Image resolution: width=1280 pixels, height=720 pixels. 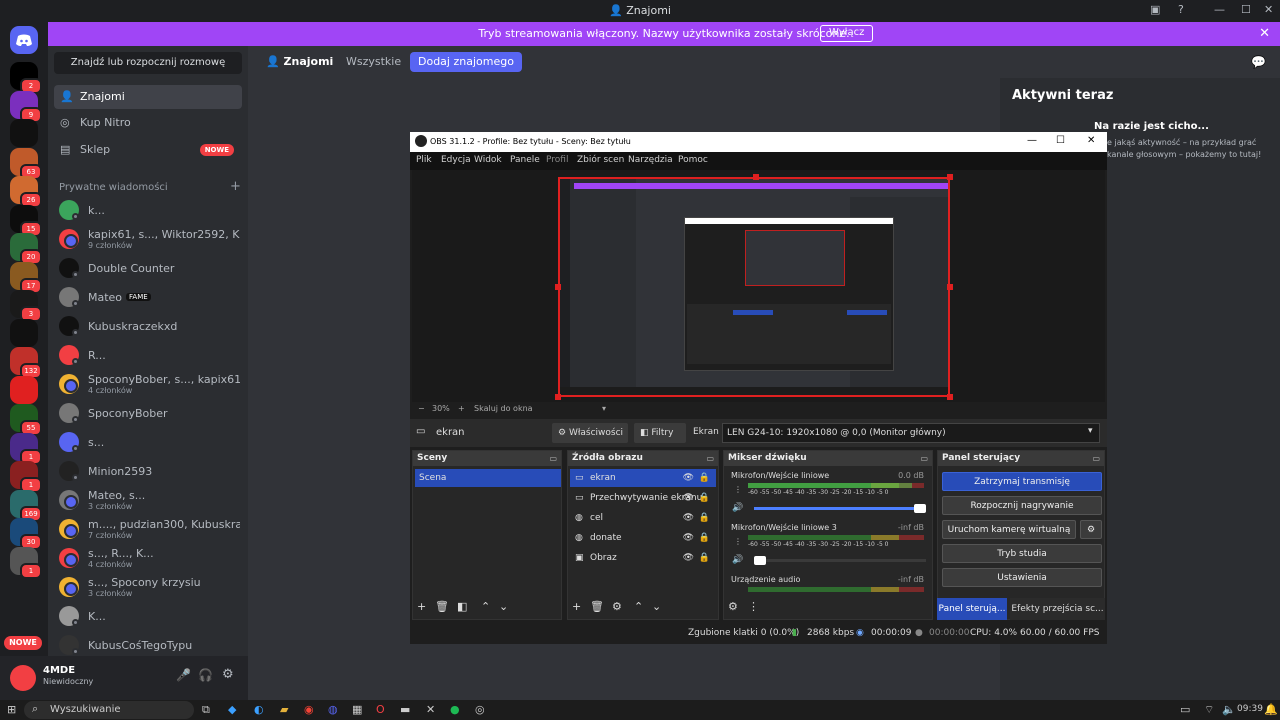 What do you see at coordinates (643, 478) in the screenshot?
I see `source-item: ▭ ekran 👁 🔒` at bounding box center [643, 478].